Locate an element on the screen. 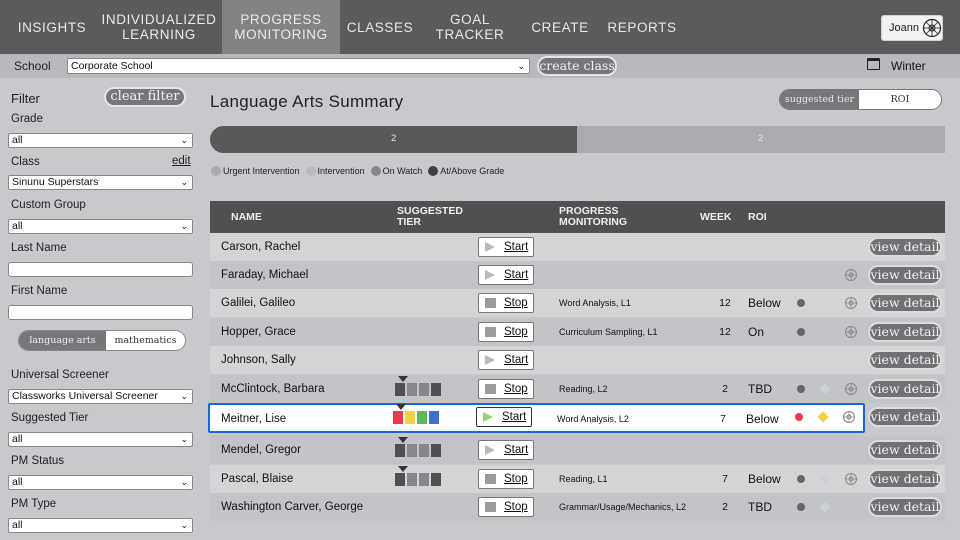 This screenshot has height=540, width=960. custom-group-select-value: all is located at coordinates (17, 226).